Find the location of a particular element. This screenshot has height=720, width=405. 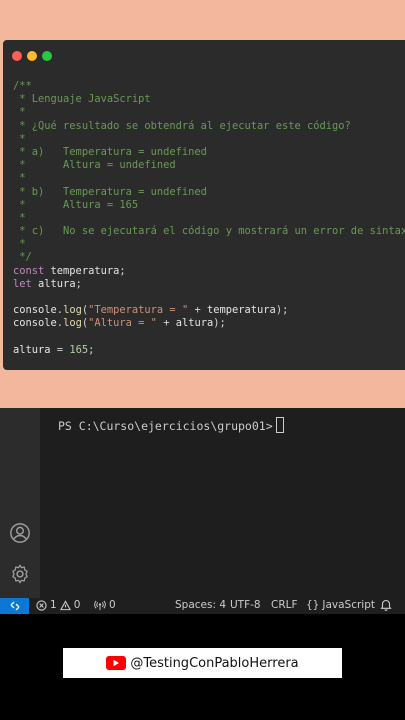

remote-icon is located at coordinates (14, 606).